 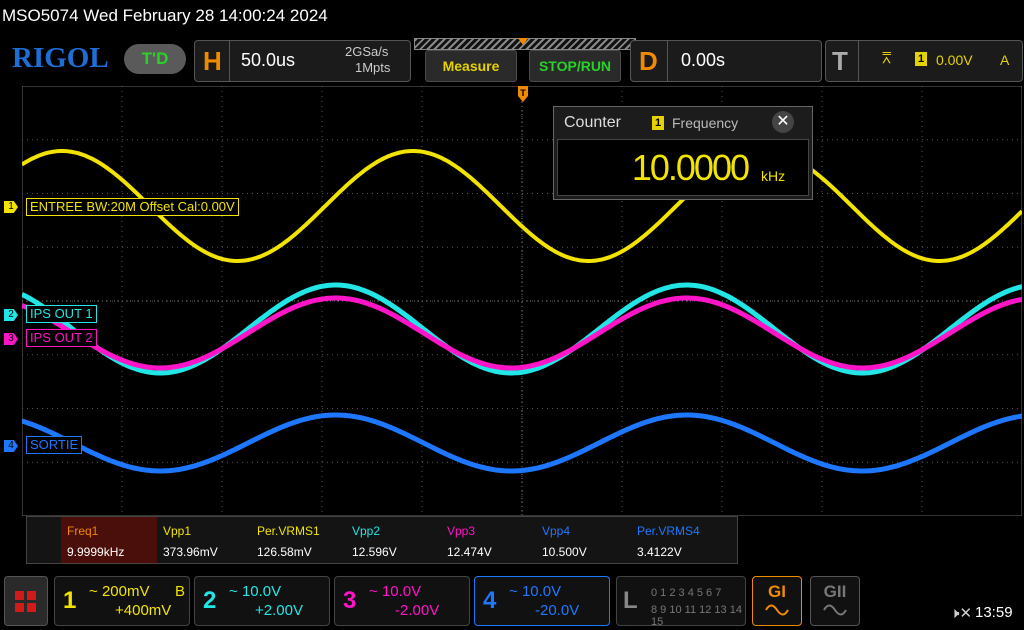 What do you see at coordinates (394, 540) in the screenshot?
I see `measure-item: Vpp2 12.596V` at bounding box center [394, 540].